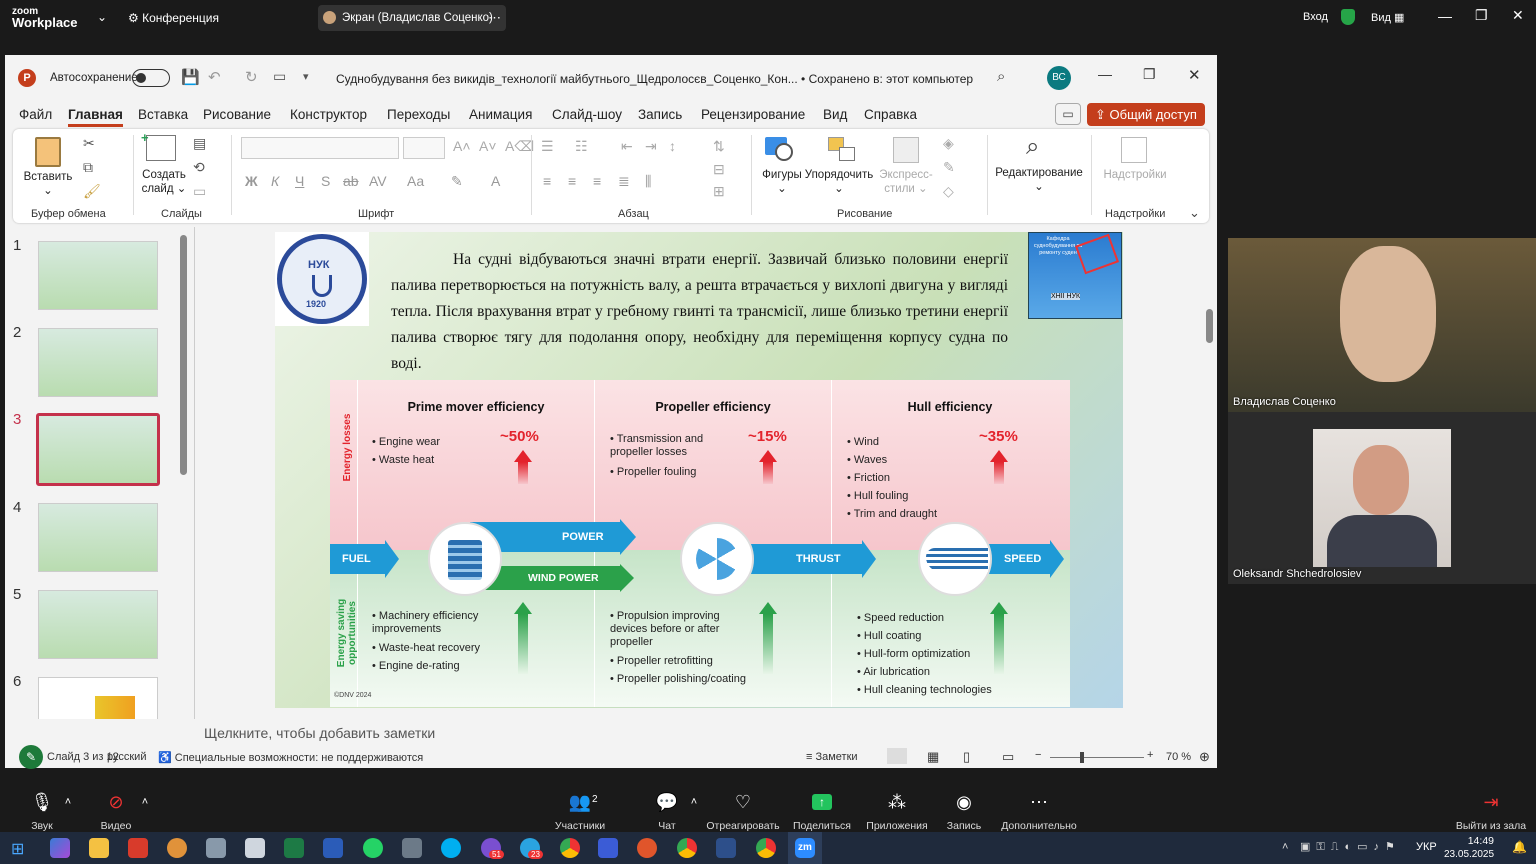 The width and height of the screenshot is (1536, 864). I want to click on section-icon: ▭, so click(199, 191).